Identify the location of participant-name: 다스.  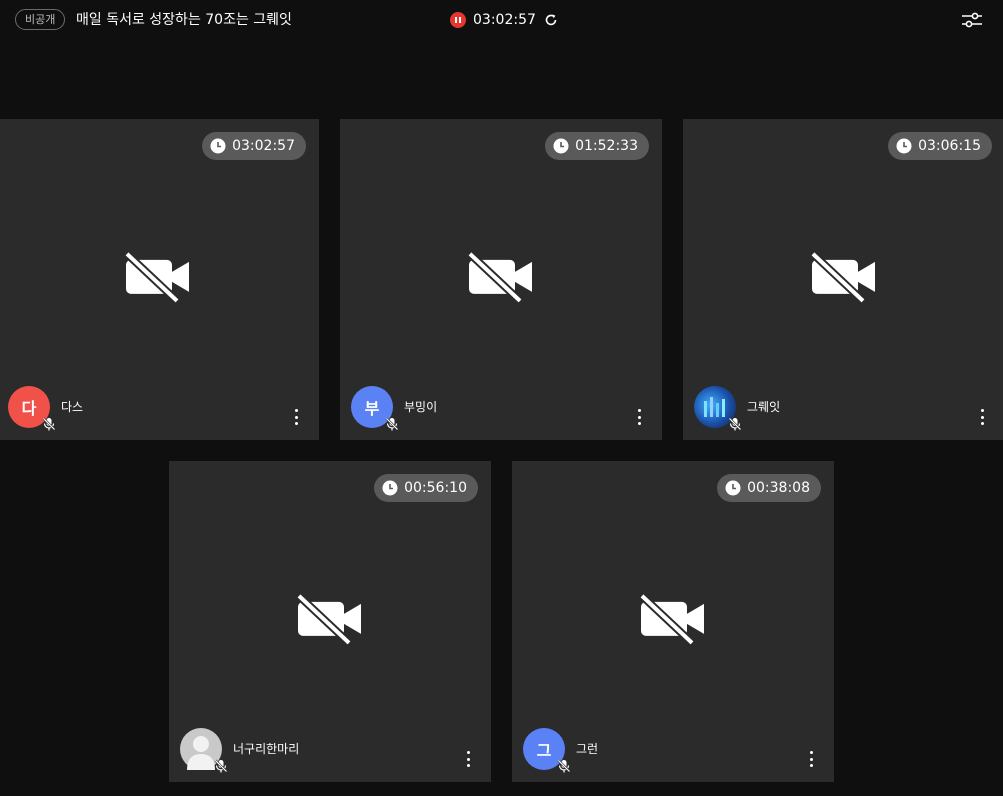
(72, 407).